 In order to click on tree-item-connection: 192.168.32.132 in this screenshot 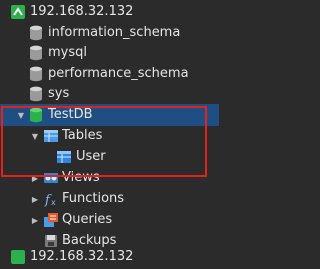, I will do `click(109, 12)`.